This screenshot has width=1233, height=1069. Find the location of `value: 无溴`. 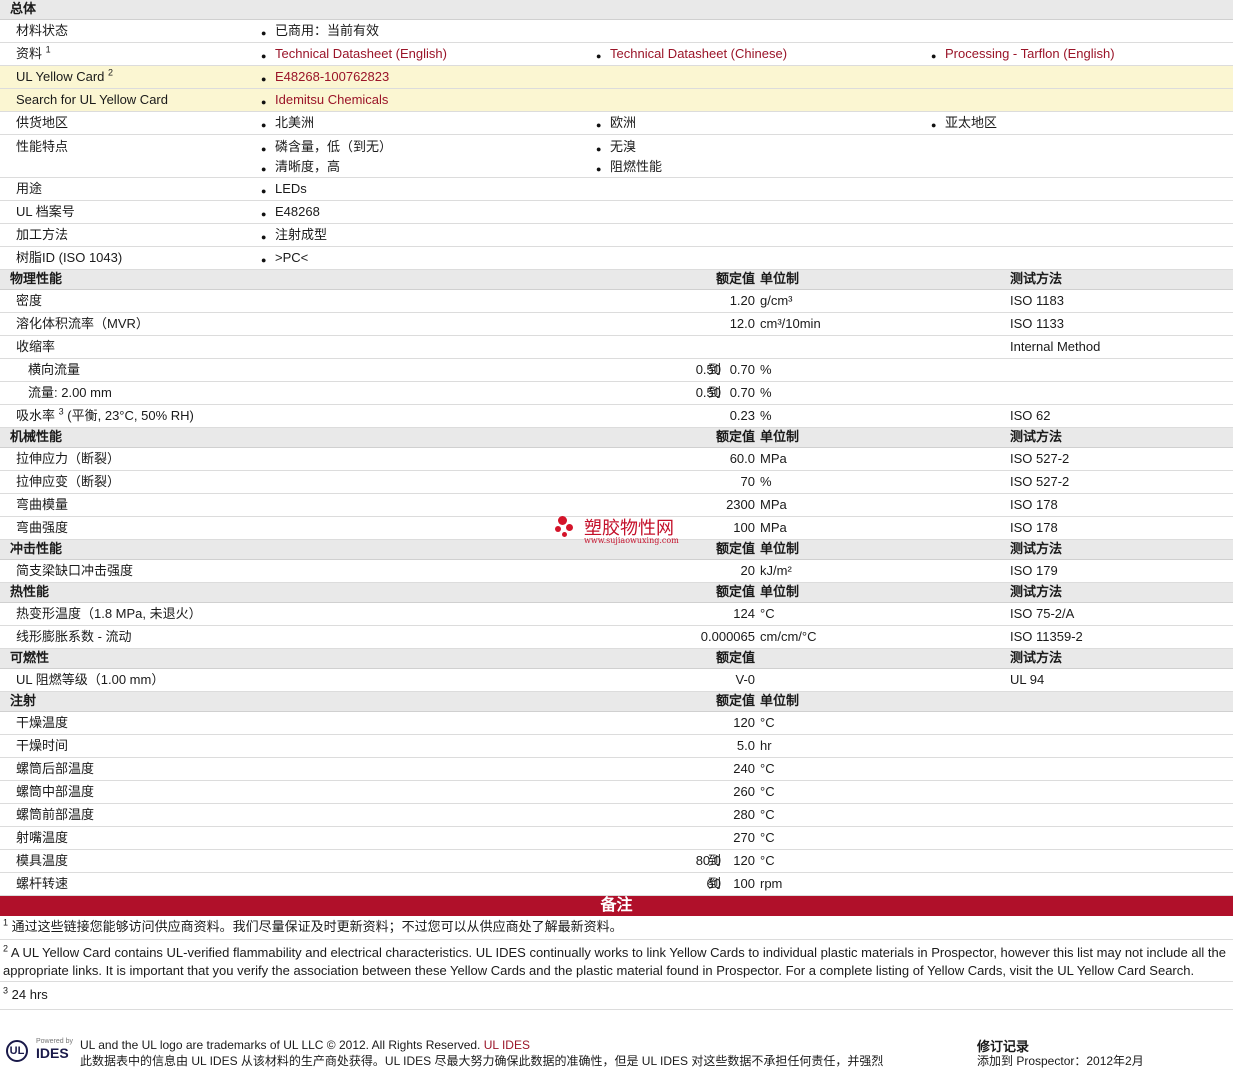

value: 无溴 is located at coordinates (616, 148).